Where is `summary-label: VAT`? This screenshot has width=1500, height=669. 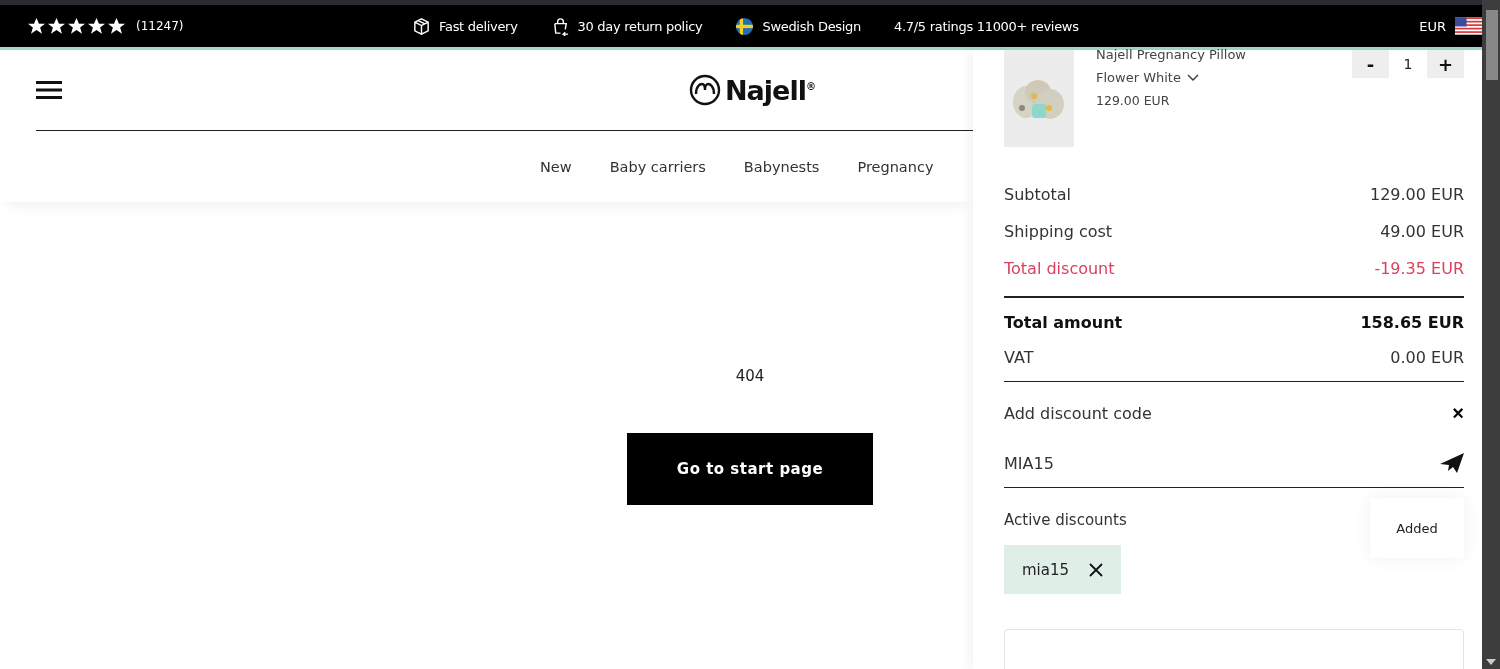 summary-label: VAT is located at coordinates (1019, 357).